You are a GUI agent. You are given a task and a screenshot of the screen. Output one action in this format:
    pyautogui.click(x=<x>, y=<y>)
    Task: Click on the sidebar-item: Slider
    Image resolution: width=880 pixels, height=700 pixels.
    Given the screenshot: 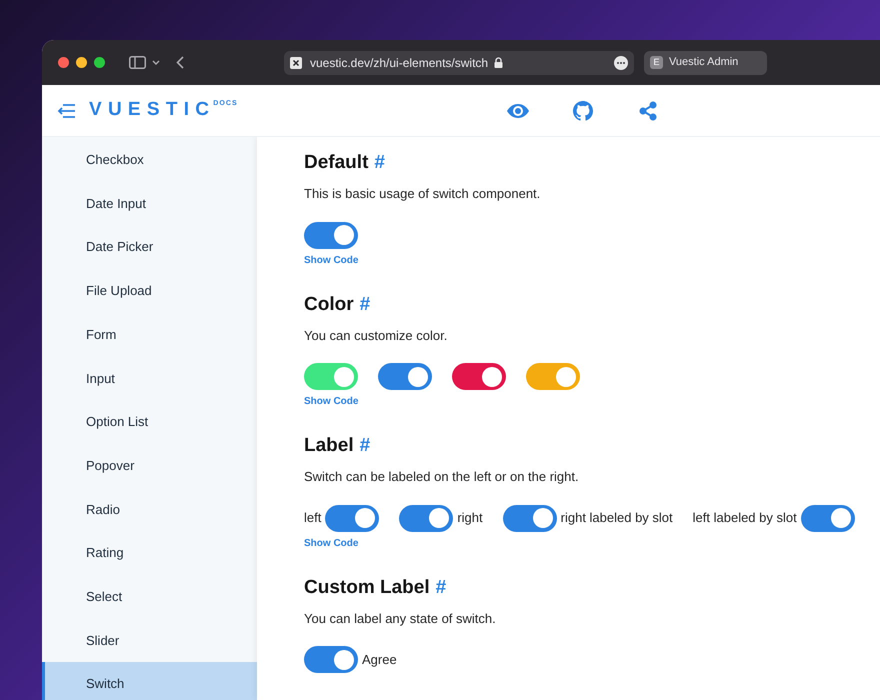 What is the action you would take?
    pyautogui.click(x=149, y=640)
    